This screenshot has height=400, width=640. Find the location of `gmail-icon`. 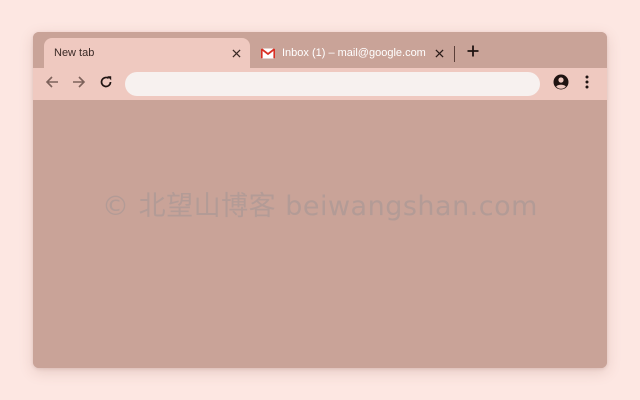

gmail-icon is located at coordinates (268, 53).